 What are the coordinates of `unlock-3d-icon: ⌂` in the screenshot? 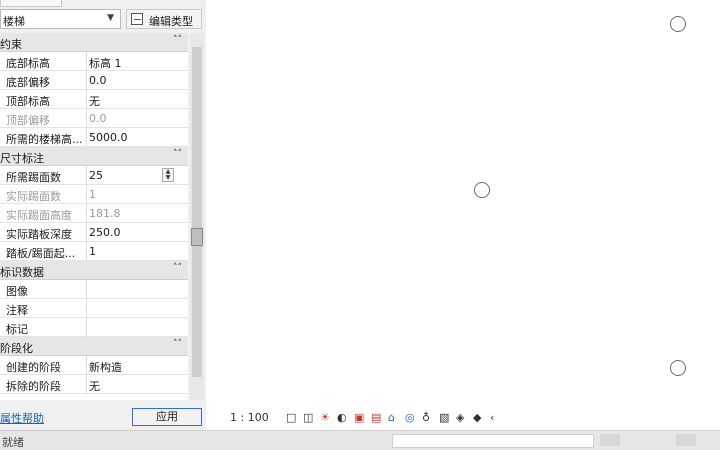 It's located at (394, 418).